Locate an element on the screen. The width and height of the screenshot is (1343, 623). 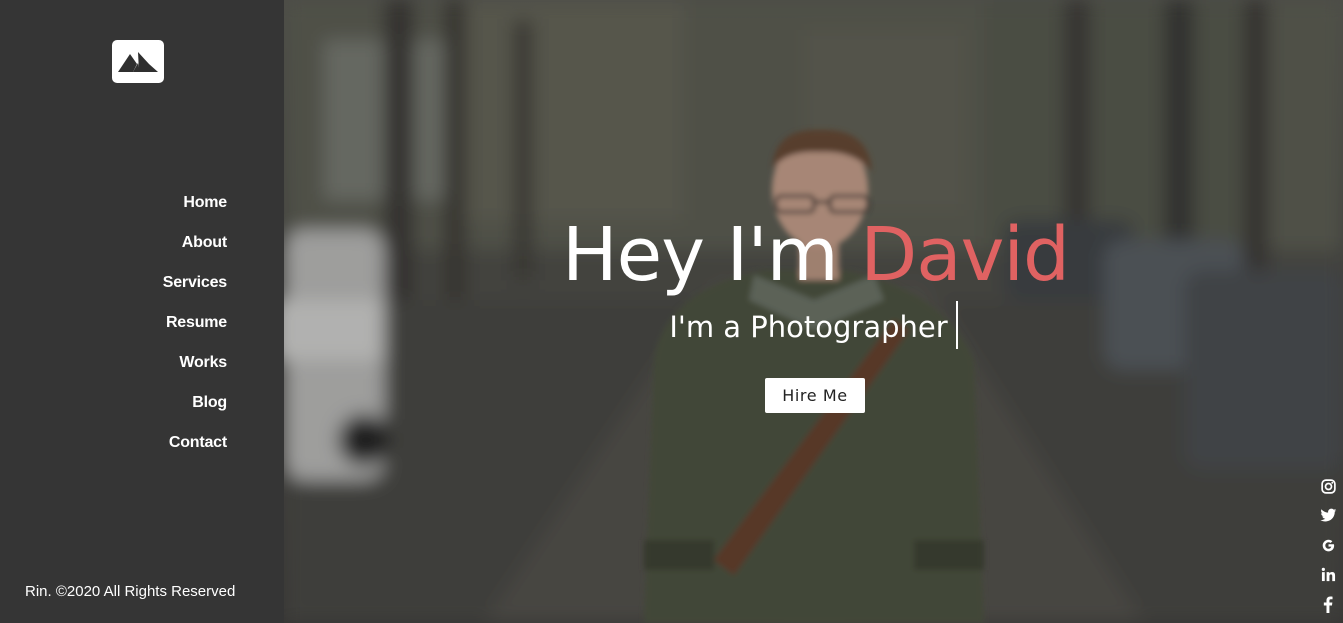
typing-cursor is located at coordinates (956, 325).